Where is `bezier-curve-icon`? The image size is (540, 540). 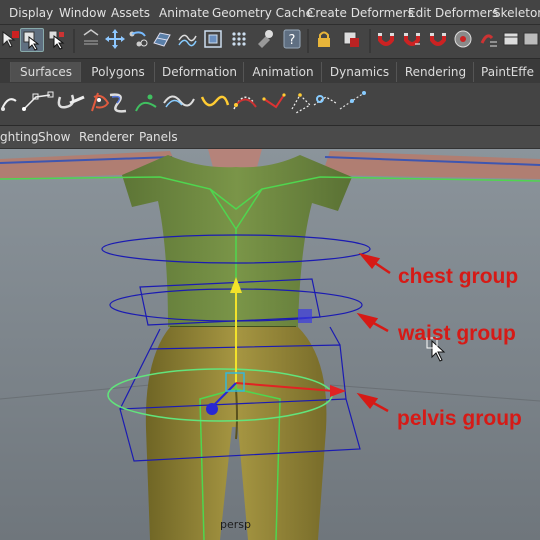
bezier-curve-icon is located at coordinates (245, 103).